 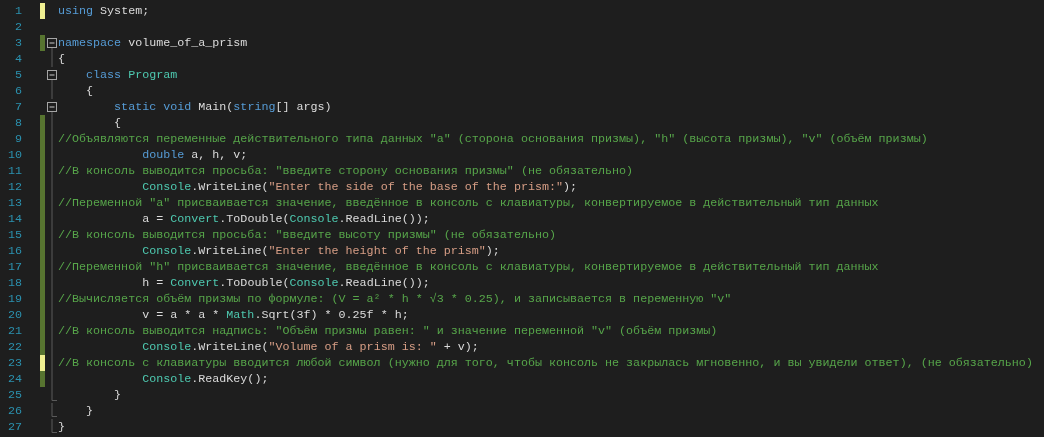 What do you see at coordinates (493, 139) in the screenshot?
I see `code-line: //Объявляются переменные действительного типа данных "a" (сторона основания призмы), "h" (высота призмы), "v" (объём призмы)` at bounding box center [493, 139].